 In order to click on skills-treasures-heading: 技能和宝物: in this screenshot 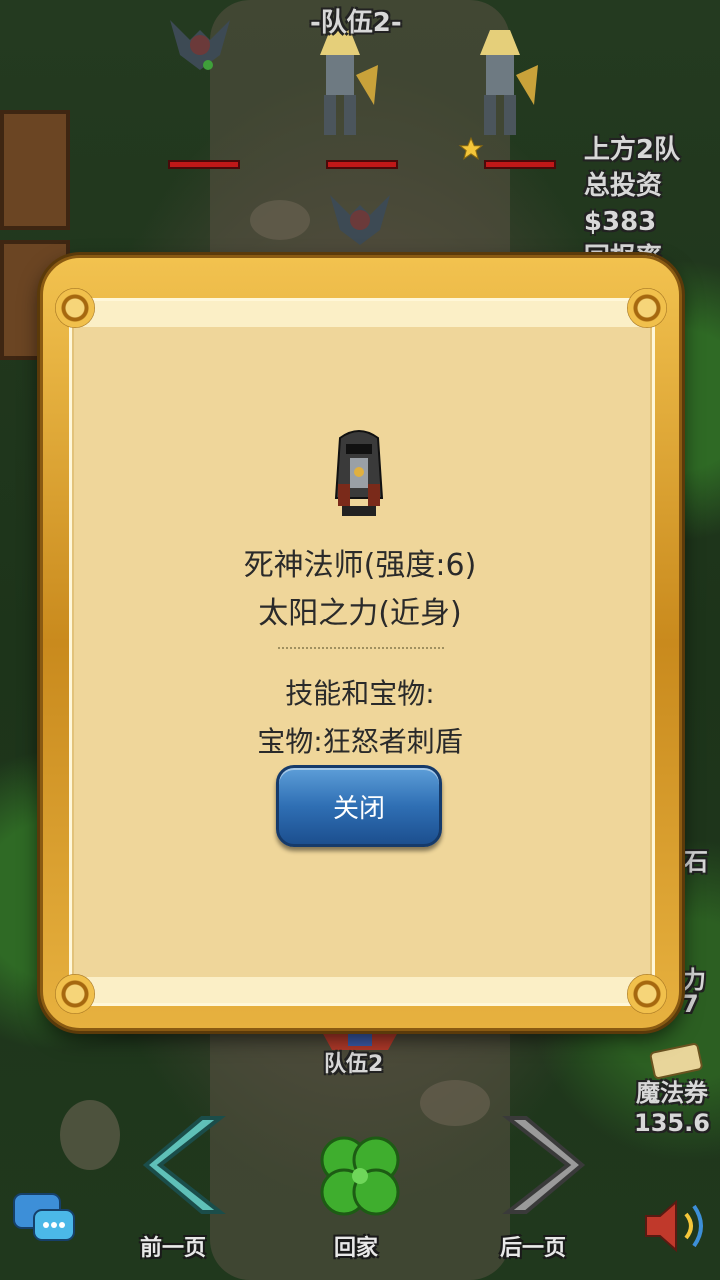, I will do `click(360, 693)`.